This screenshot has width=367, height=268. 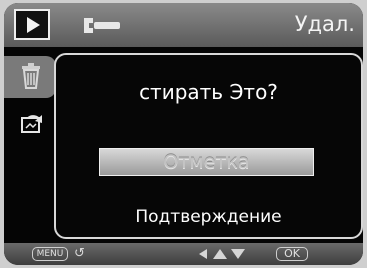 I want to click on tab-playback, so click(x=32, y=24).